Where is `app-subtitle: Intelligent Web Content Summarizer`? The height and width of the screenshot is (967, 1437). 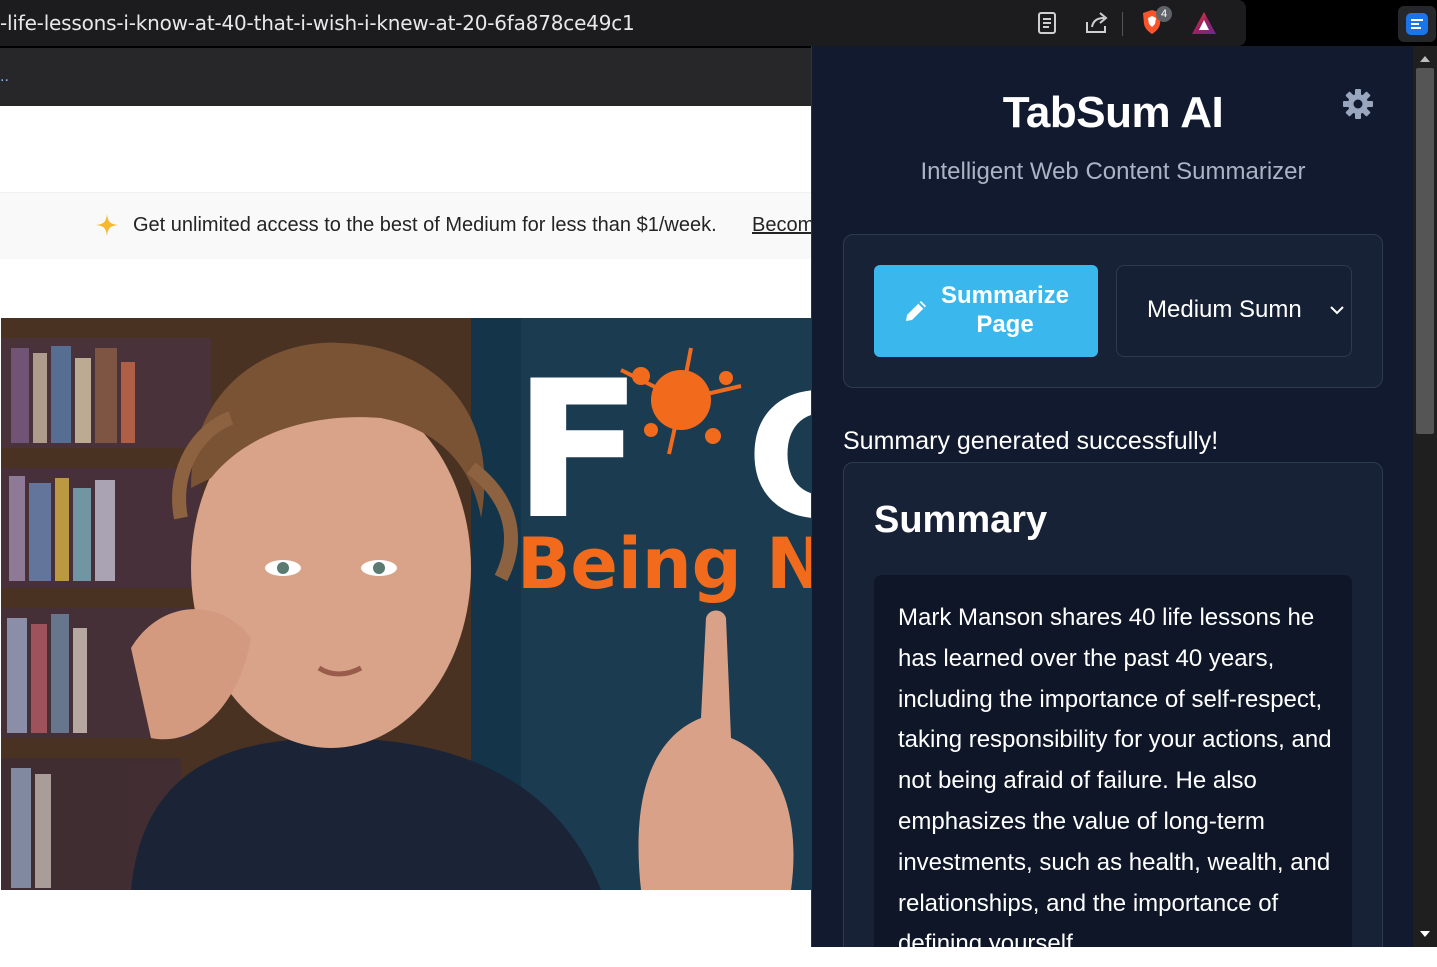
app-subtitle: Intelligent Web Content Summarizer is located at coordinates (1113, 171).